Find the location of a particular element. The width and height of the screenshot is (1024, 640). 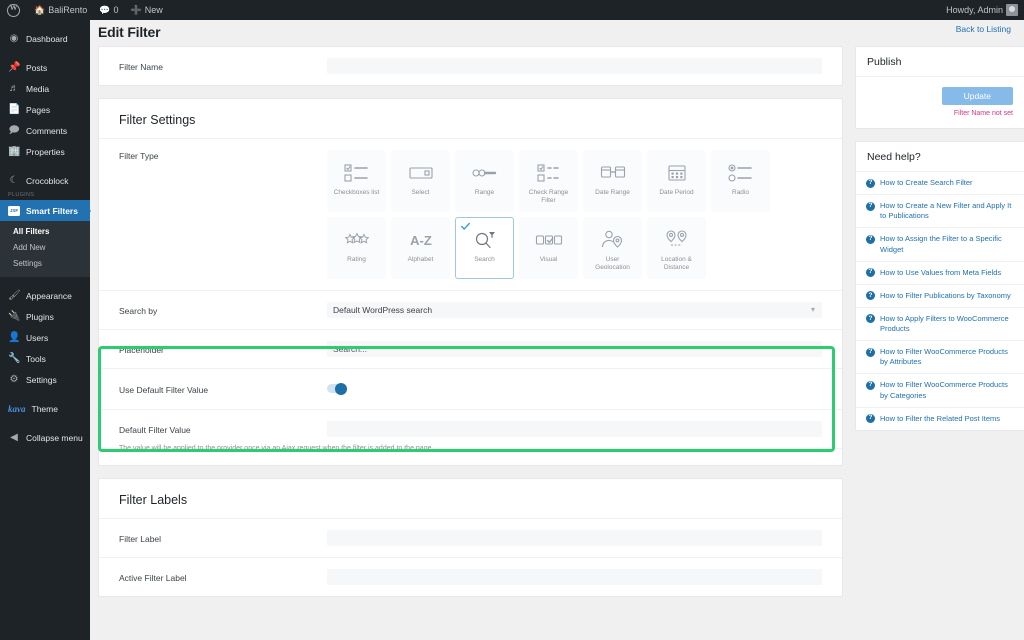

filter-type-card-label: Select is located at coordinates (420, 192).